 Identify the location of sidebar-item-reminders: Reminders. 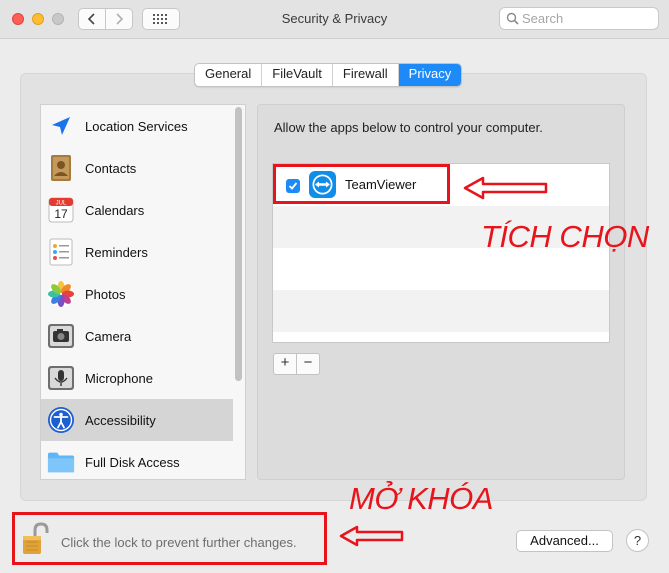
(137, 252).